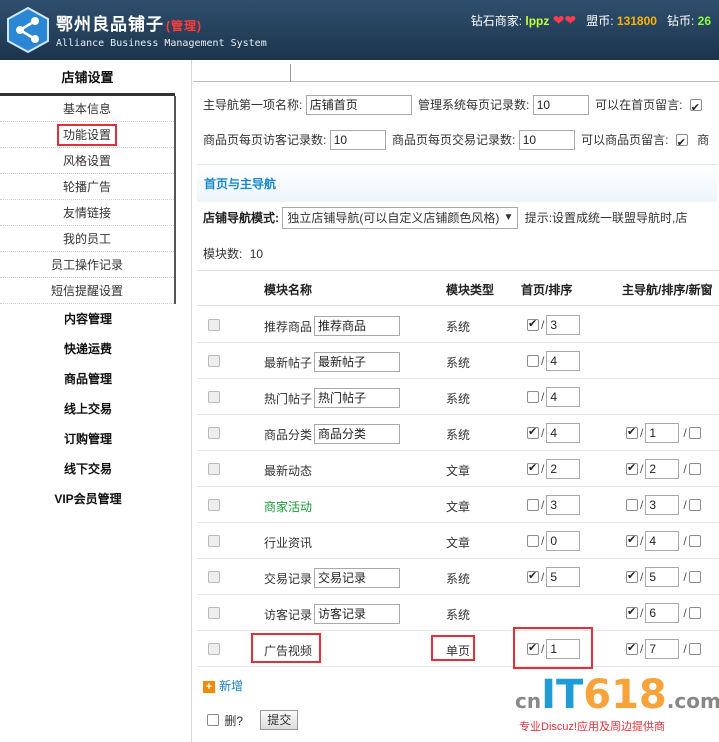  Describe the element at coordinates (704, 21) in the screenshot. I see `coin-value: 26` at that location.